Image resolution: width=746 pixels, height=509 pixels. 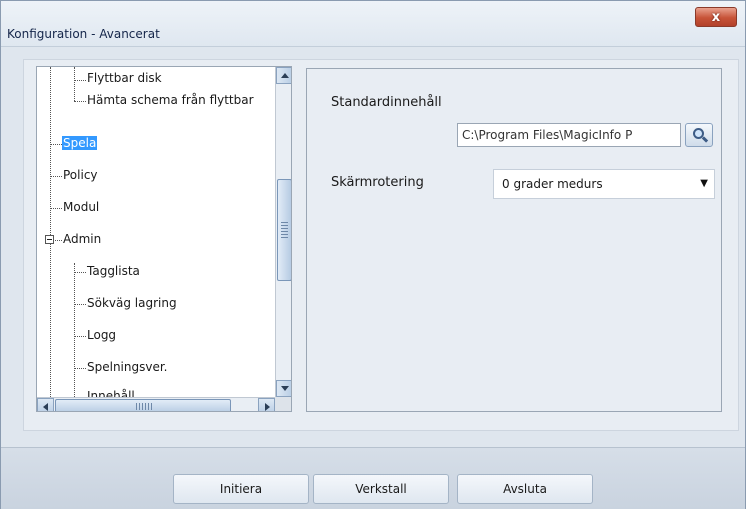 I want to click on search-icon-handle, so click(x=705, y=139).